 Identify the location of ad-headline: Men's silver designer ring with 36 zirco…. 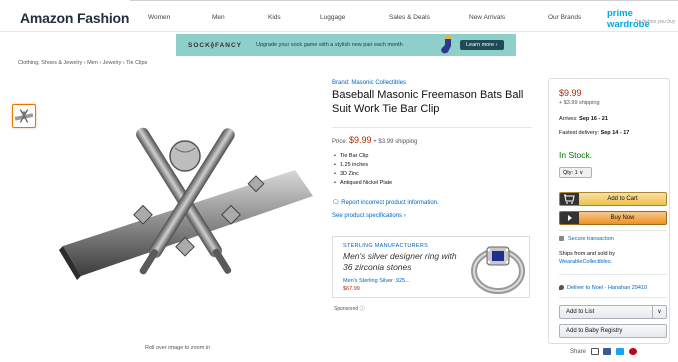
(403, 262).